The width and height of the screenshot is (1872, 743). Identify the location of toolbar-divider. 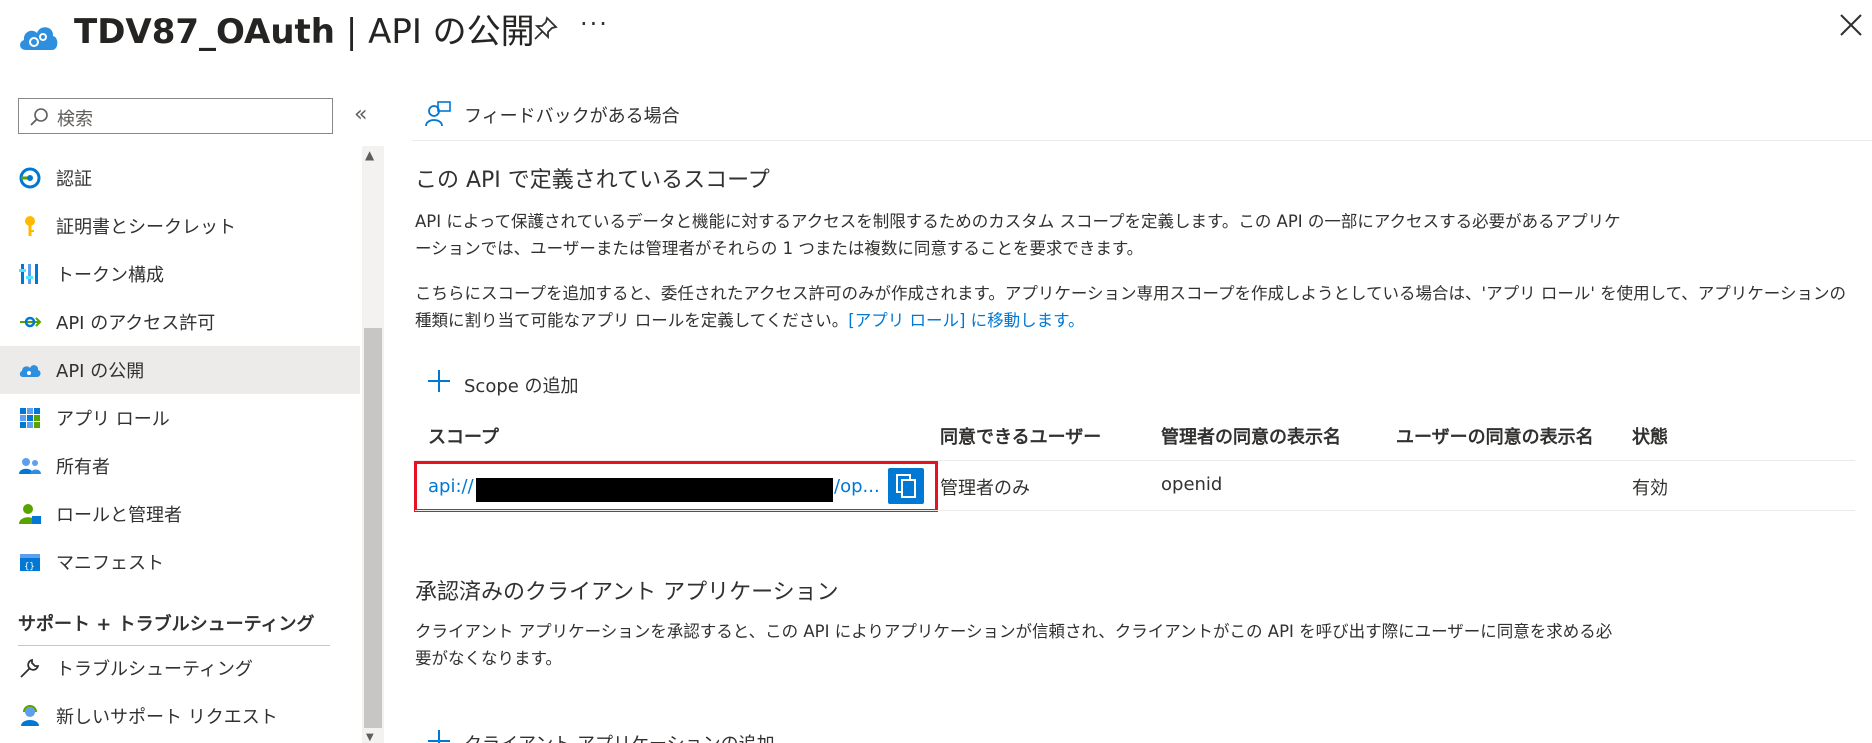
(1142, 140).